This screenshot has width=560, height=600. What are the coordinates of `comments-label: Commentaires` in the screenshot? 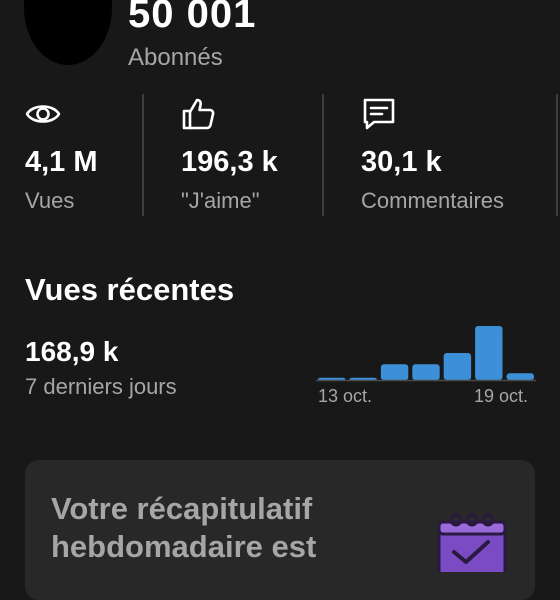 It's located at (433, 200).